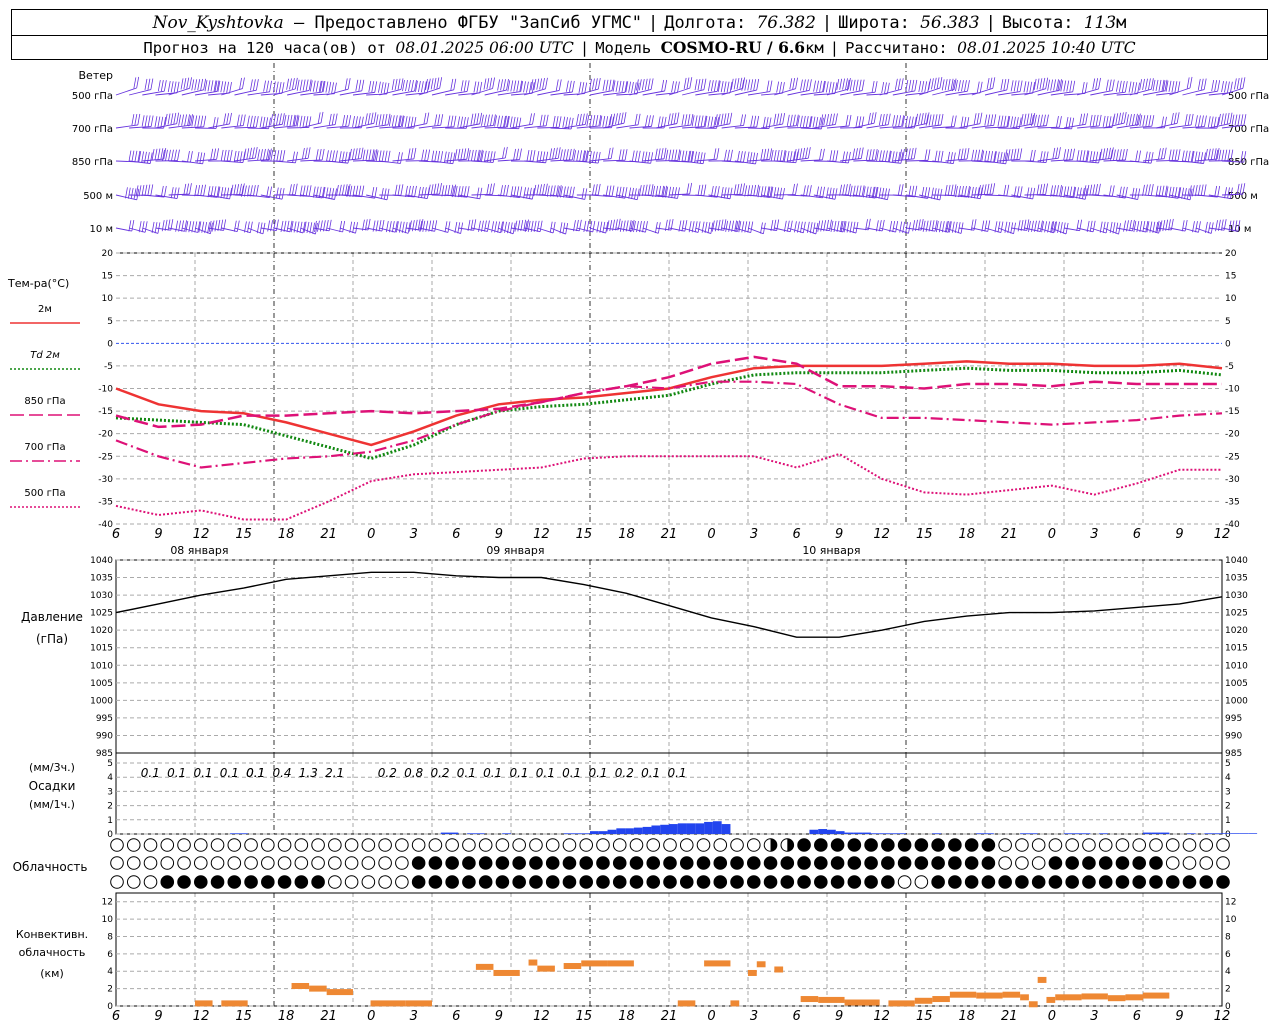  What do you see at coordinates (202, 773) in the screenshot?
I see `precip-3h-sum: 0.1` at bounding box center [202, 773].